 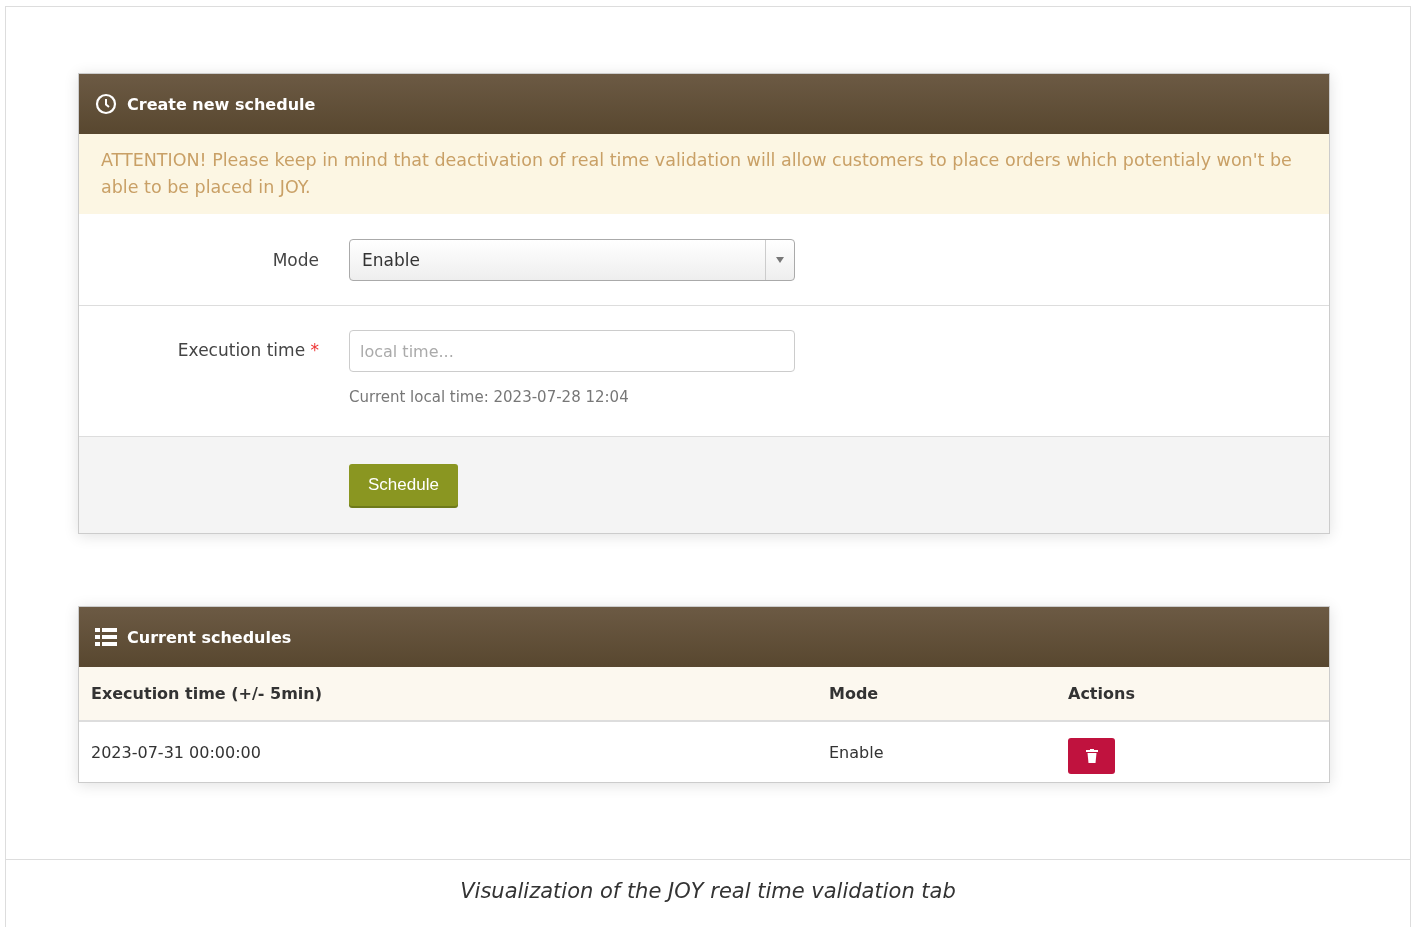 I want to click on help-text: Current local time: 2023-07-28 12:04, so click(x=489, y=397).